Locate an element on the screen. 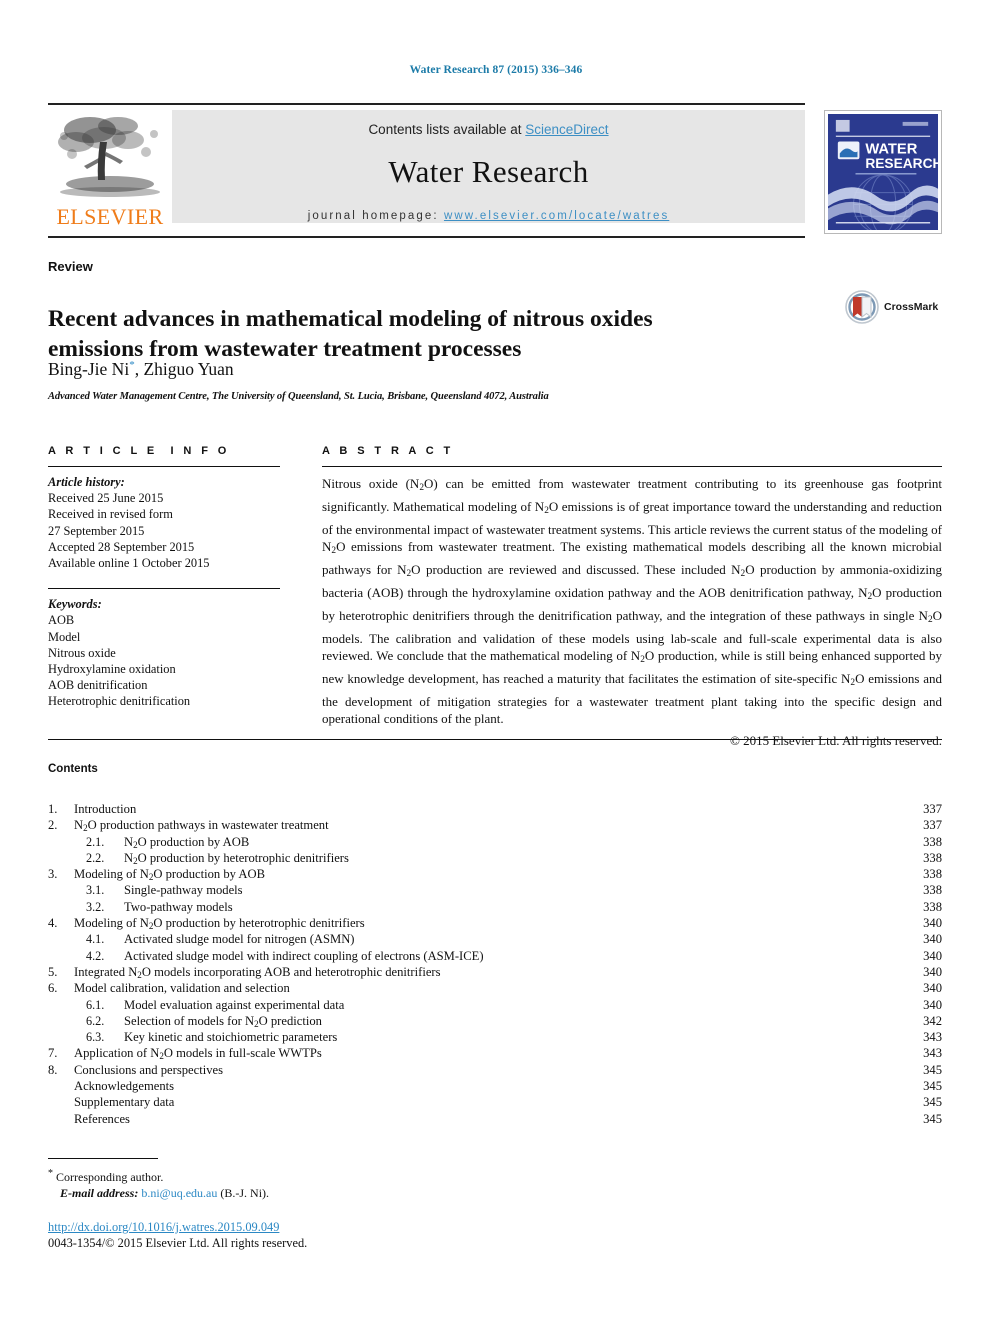 The height and width of the screenshot is (1323, 992). toc-number: 3.1. is located at coordinates (95, 890).